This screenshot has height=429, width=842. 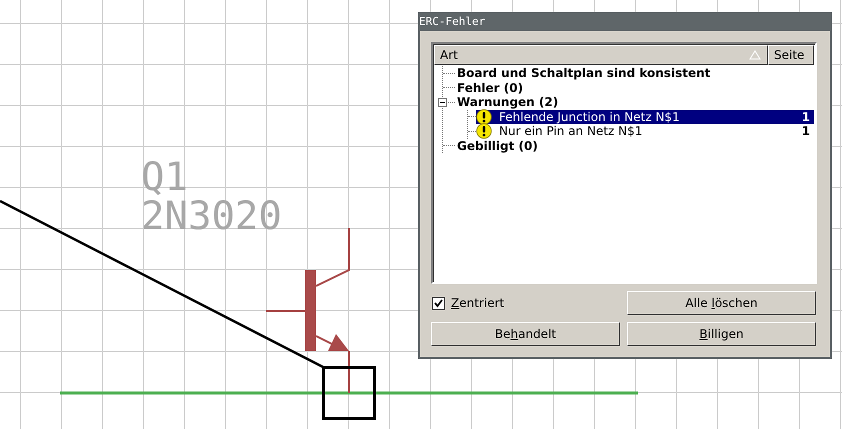 What do you see at coordinates (645, 117) in the screenshot?
I see `tree-item: Fehlende Junction in Netz N$1 1` at bounding box center [645, 117].